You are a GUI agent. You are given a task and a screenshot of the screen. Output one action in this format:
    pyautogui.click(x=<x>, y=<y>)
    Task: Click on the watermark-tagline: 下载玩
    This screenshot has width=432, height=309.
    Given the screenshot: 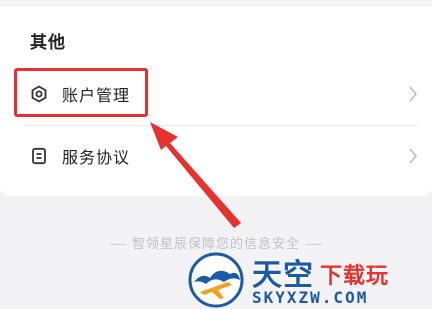 What is the action you would take?
    pyautogui.click(x=355, y=276)
    